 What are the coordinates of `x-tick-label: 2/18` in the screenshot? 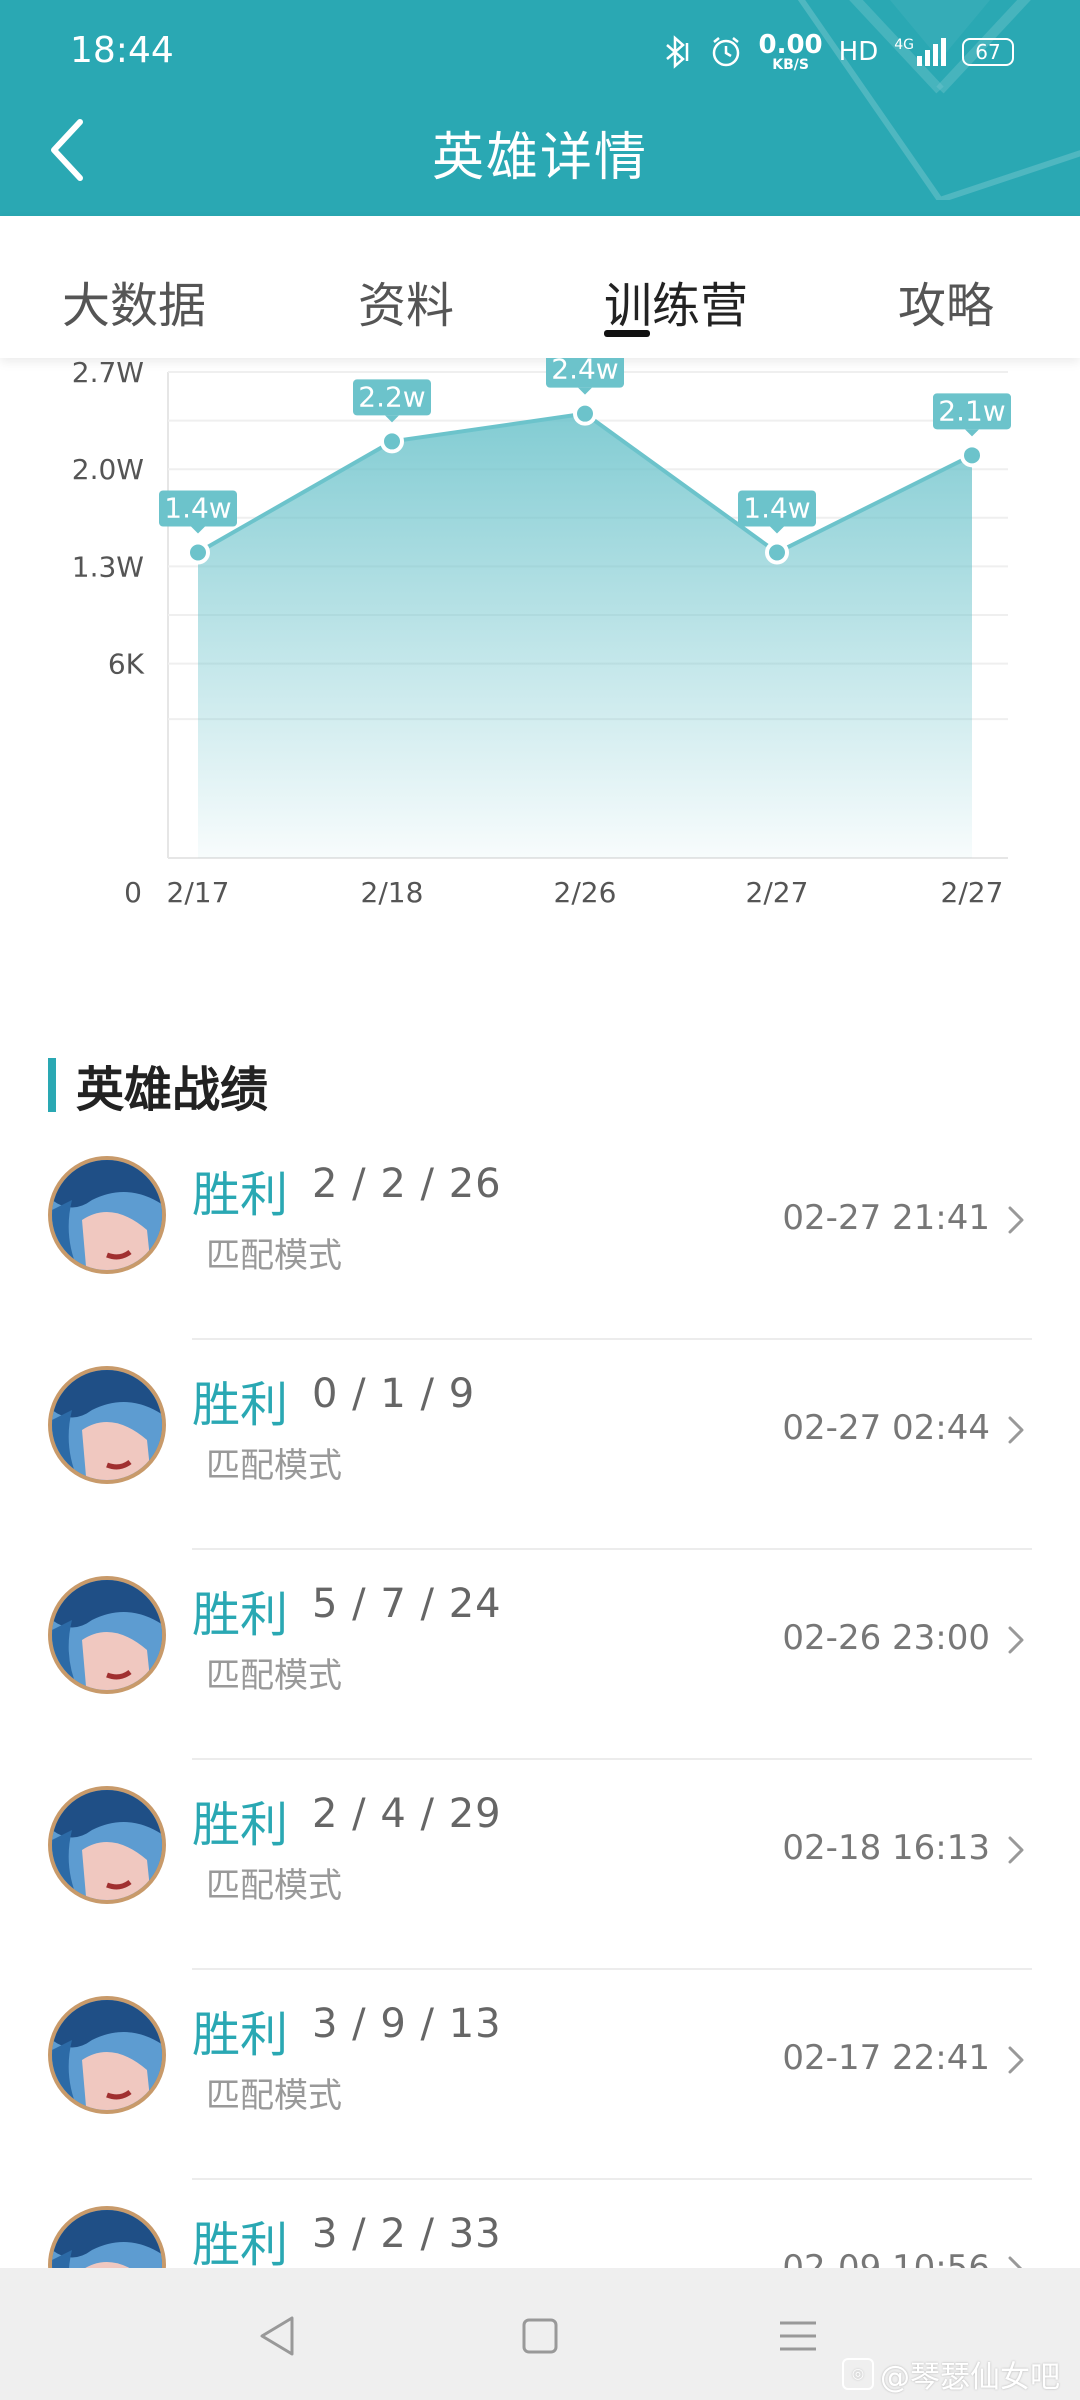 It's located at (392, 892).